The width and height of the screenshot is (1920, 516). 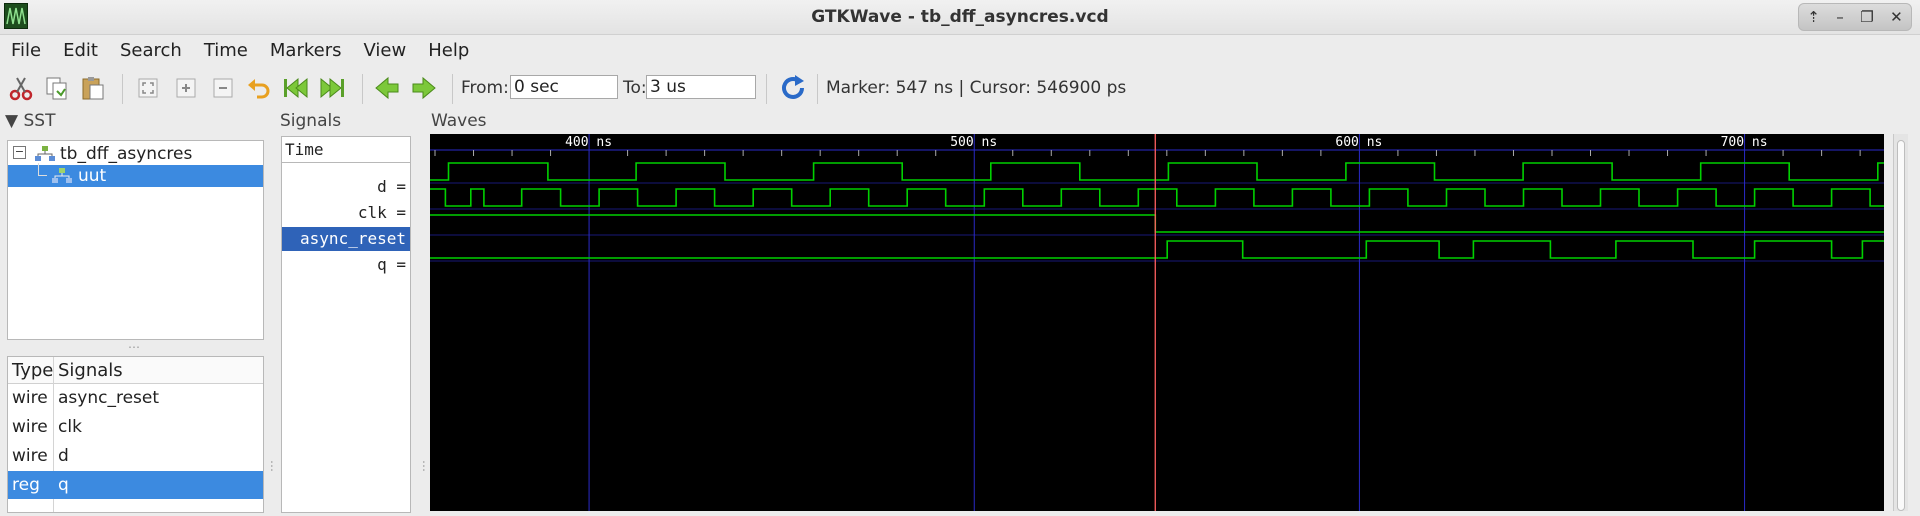 I want to click on table-header: Type Signals, so click(x=135, y=370).